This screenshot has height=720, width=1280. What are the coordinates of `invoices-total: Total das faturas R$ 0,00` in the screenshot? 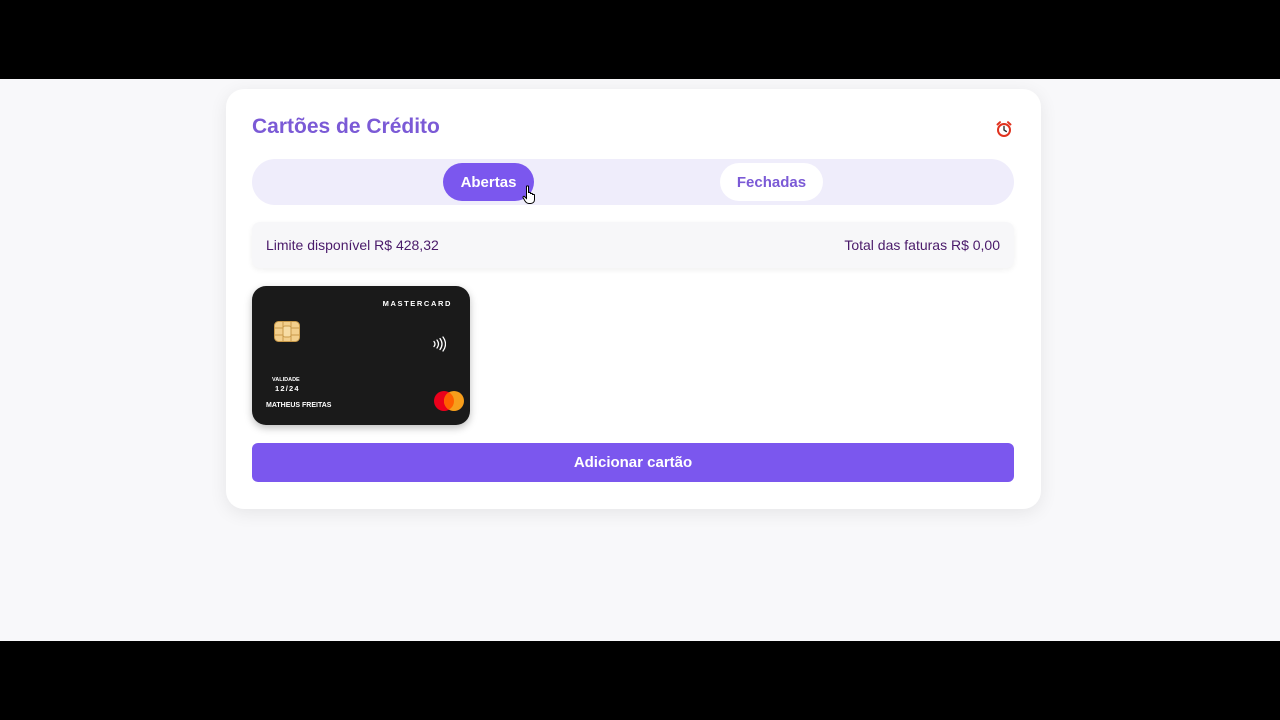 It's located at (922, 245).